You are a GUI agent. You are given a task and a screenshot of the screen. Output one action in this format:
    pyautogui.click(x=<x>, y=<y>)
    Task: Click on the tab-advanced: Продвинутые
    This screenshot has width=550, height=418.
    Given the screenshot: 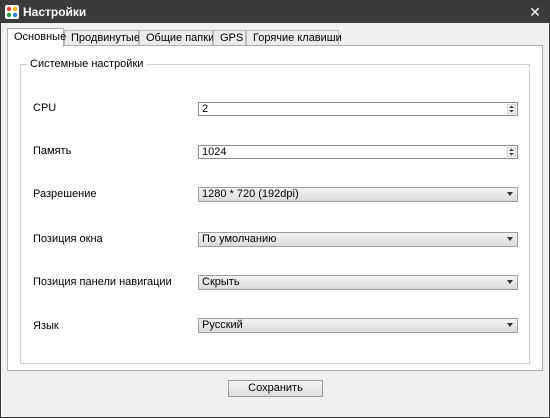 What is the action you would take?
    pyautogui.click(x=102, y=38)
    